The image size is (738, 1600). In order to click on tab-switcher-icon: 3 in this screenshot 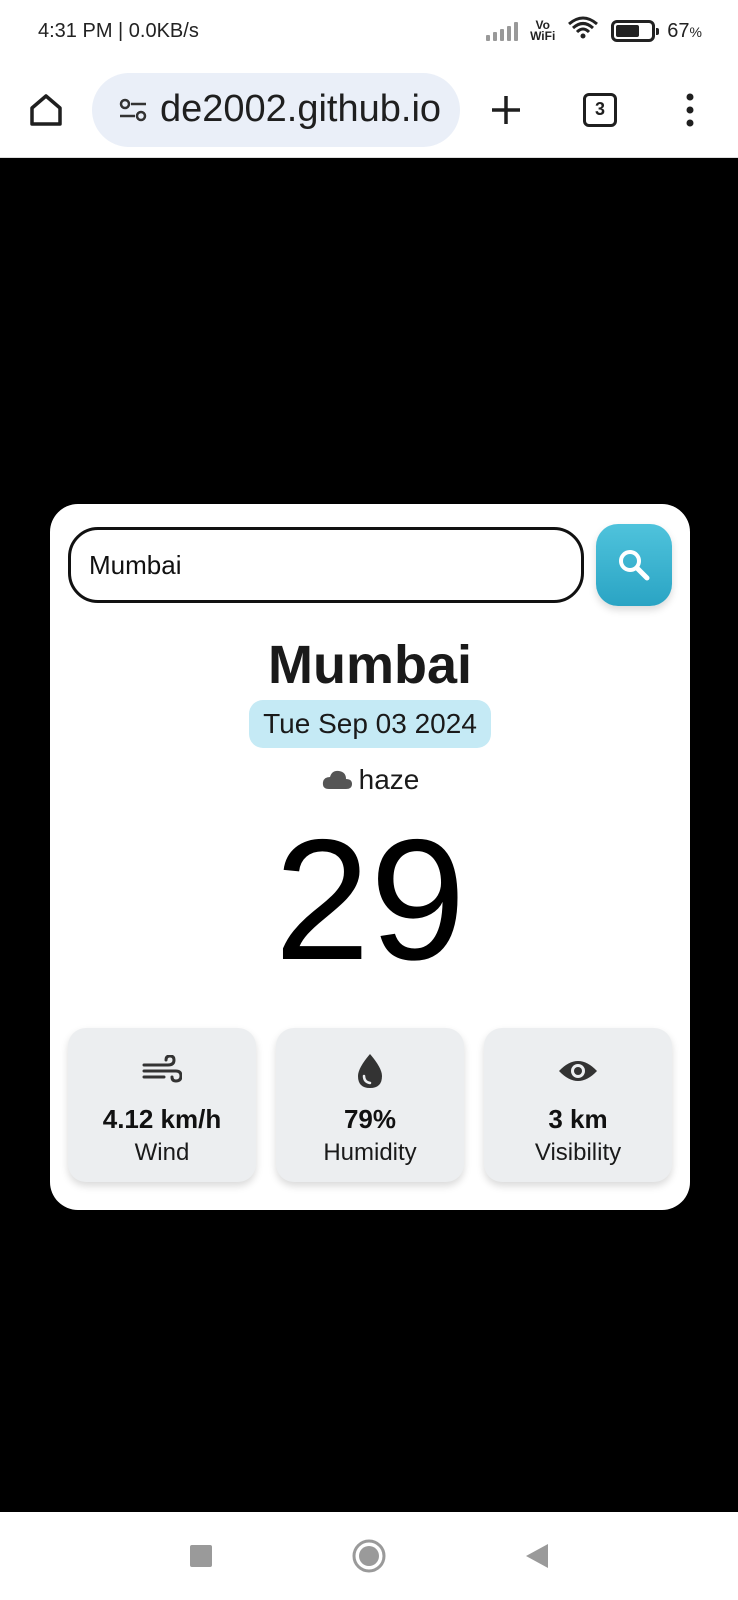, I will do `click(600, 109)`.